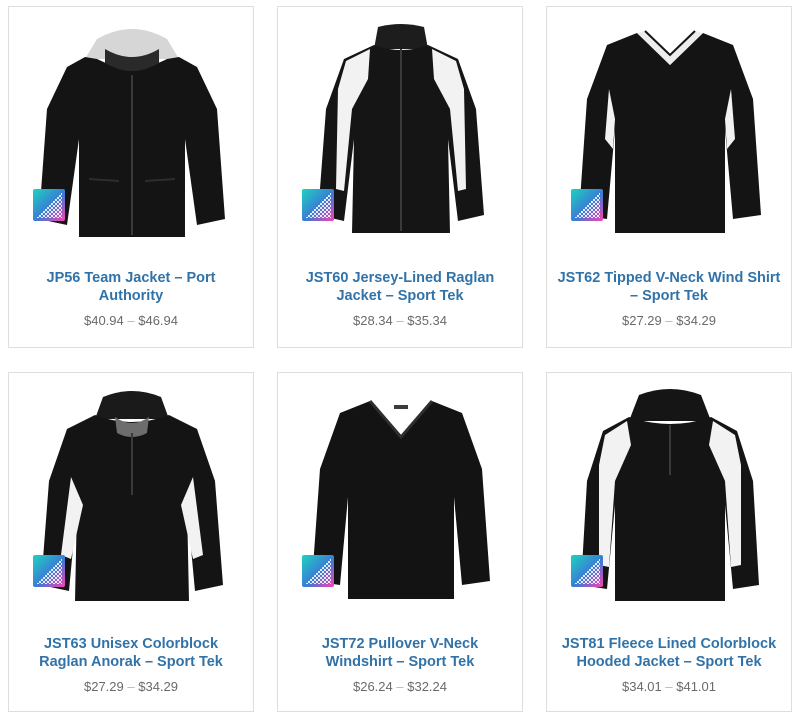  I want to click on price-low: $34.01, so click(641, 686).